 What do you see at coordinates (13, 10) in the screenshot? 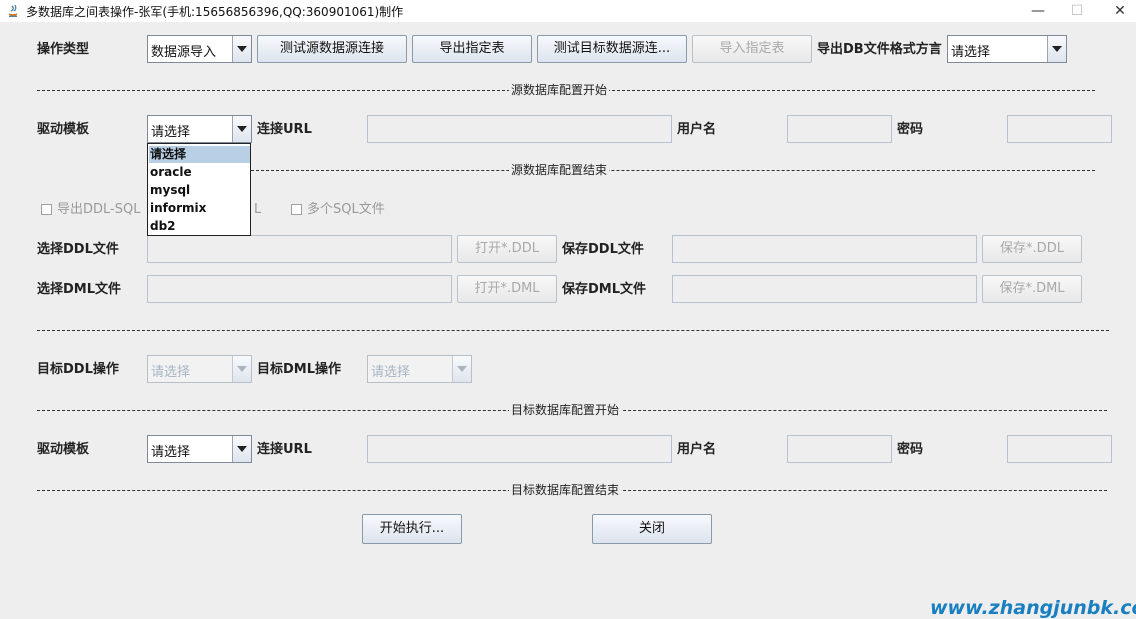
I see `java-app-icon` at bounding box center [13, 10].